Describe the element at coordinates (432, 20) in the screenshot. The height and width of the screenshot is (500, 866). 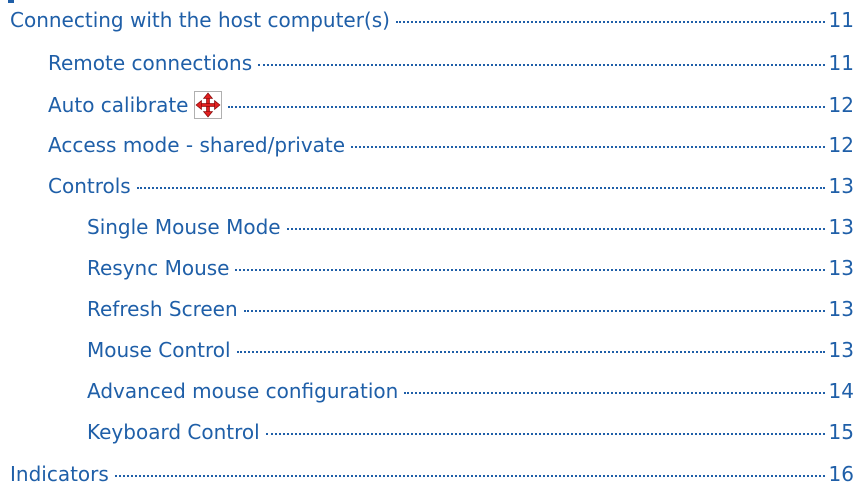
I see `toc-entry-connecting: Connecting with the host computer(s) 11` at that location.